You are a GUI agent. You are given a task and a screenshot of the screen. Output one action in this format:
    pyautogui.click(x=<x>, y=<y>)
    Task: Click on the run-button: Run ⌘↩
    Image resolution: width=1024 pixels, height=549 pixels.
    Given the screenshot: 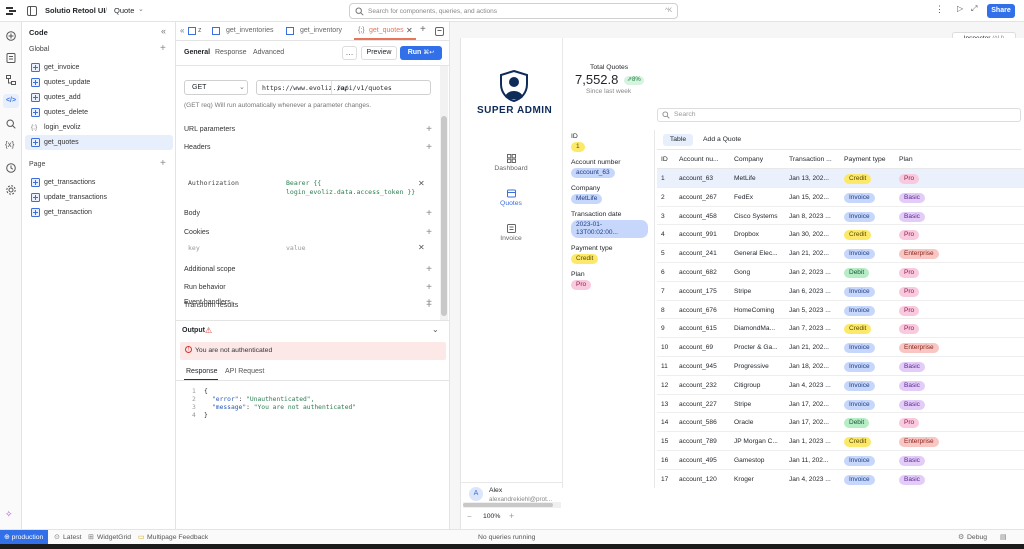 What is the action you would take?
    pyautogui.click(x=421, y=53)
    